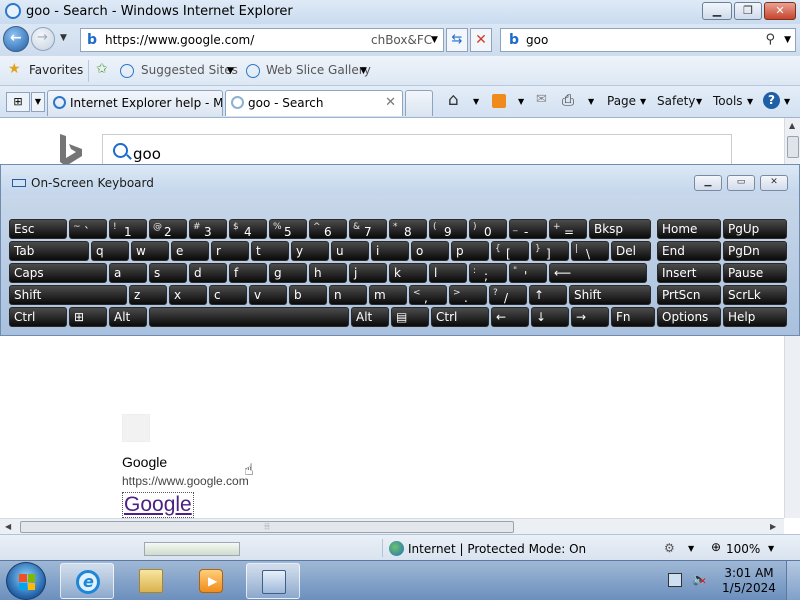  Describe the element at coordinates (230, 251) in the screenshot. I see `key-r: r` at that location.